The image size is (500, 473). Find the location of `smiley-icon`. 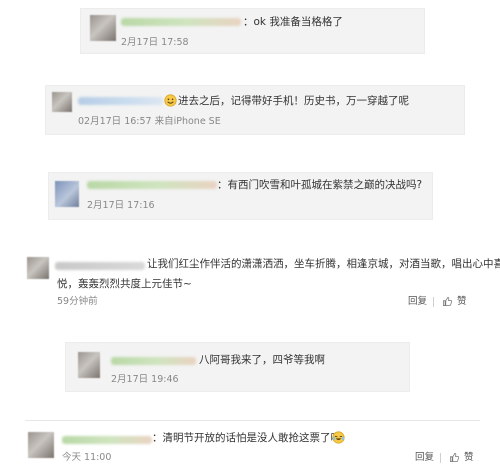

smiley-icon is located at coordinates (170, 100).